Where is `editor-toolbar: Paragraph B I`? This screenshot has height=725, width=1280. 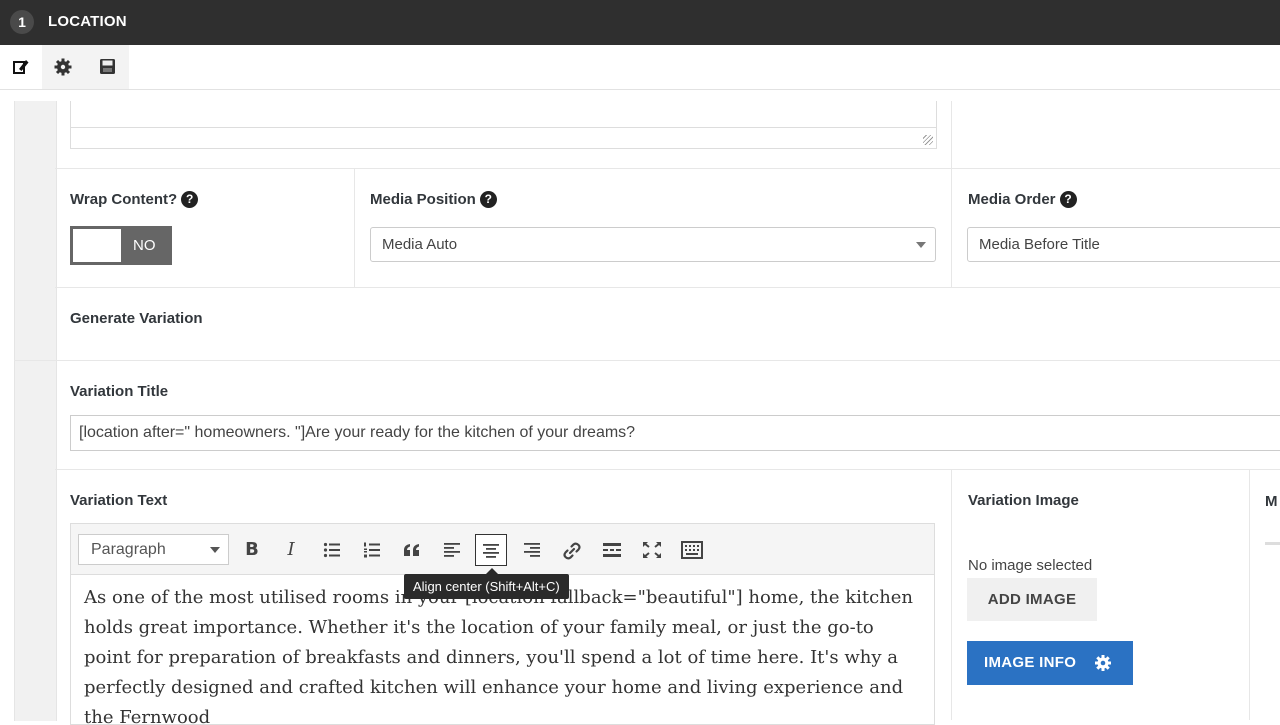
editor-toolbar: Paragraph B I is located at coordinates (502, 549).